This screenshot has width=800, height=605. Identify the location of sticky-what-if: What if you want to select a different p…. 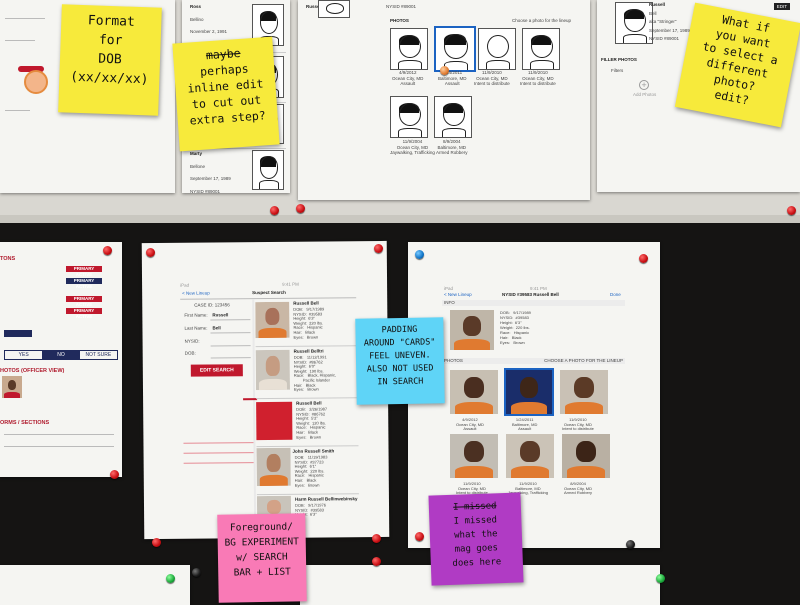
(737, 65).